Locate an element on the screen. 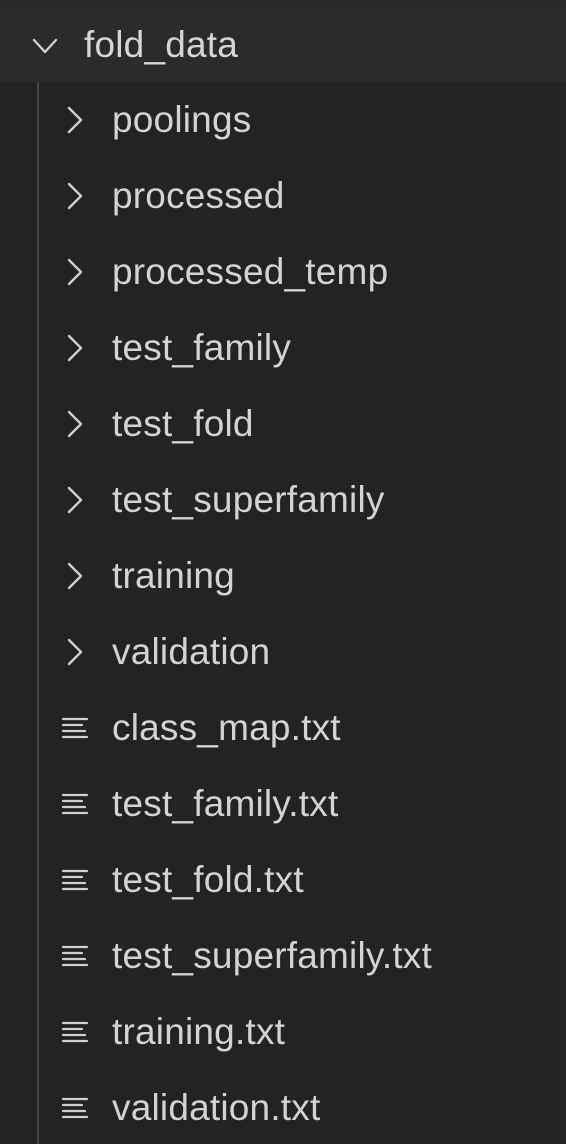 This screenshot has height=1144, width=566. file-test-superfamily-txt: test_superfamily.txt is located at coordinates (283, 956).